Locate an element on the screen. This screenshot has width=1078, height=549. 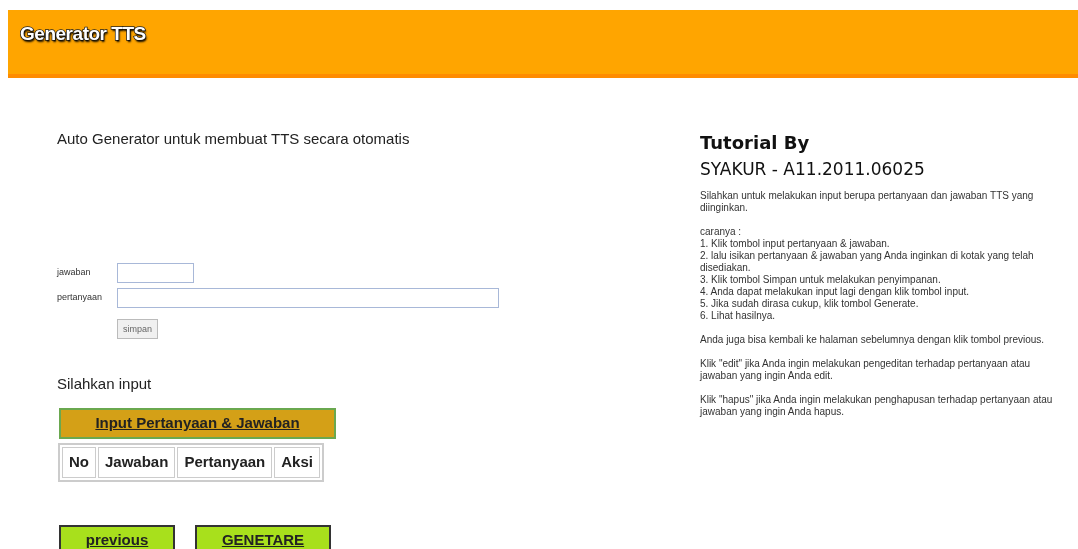
nav-button: GENETARE is located at coordinates (263, 536).